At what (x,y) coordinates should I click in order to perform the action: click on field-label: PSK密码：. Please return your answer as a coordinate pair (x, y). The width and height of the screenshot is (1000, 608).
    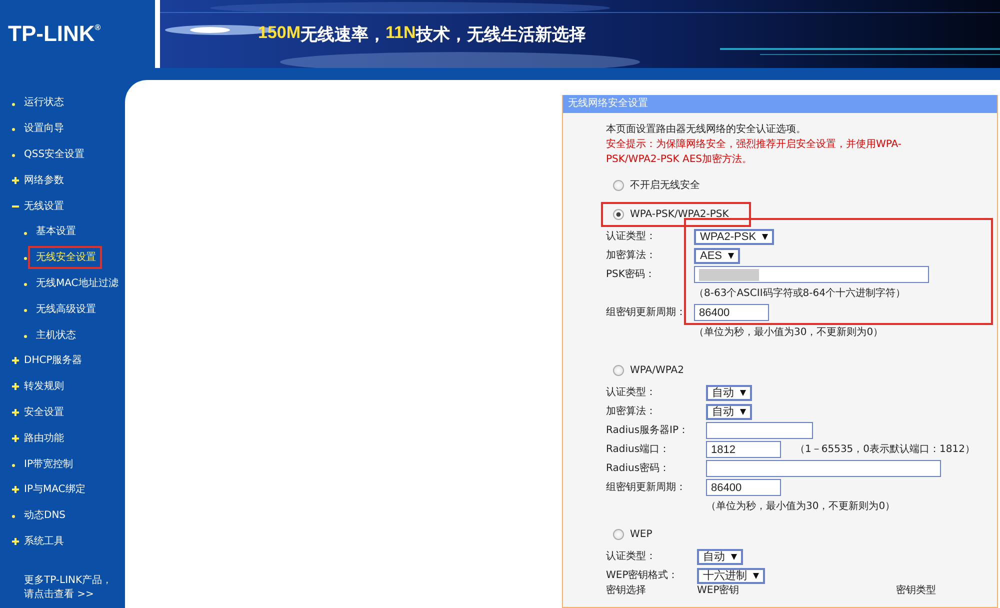
    Looking at the image, I should click on (630, 274).